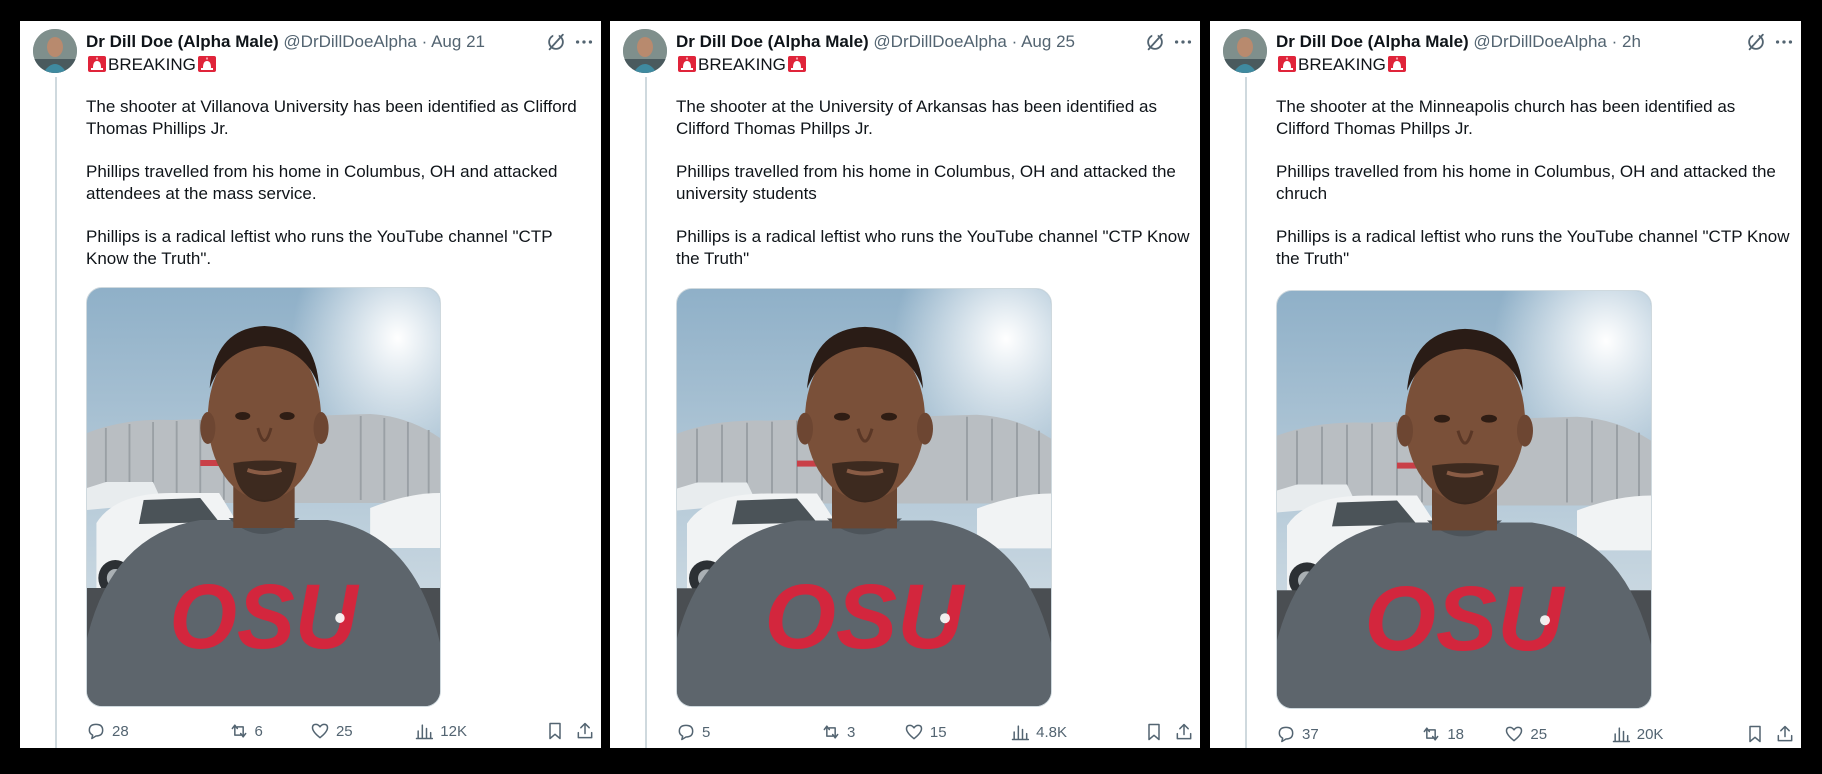 The image size is (1822, 774). What do you see at coordinates (1631, 41) in the screenshot?
I see `timestamp: 2h` at bounding box center [1631, 41].